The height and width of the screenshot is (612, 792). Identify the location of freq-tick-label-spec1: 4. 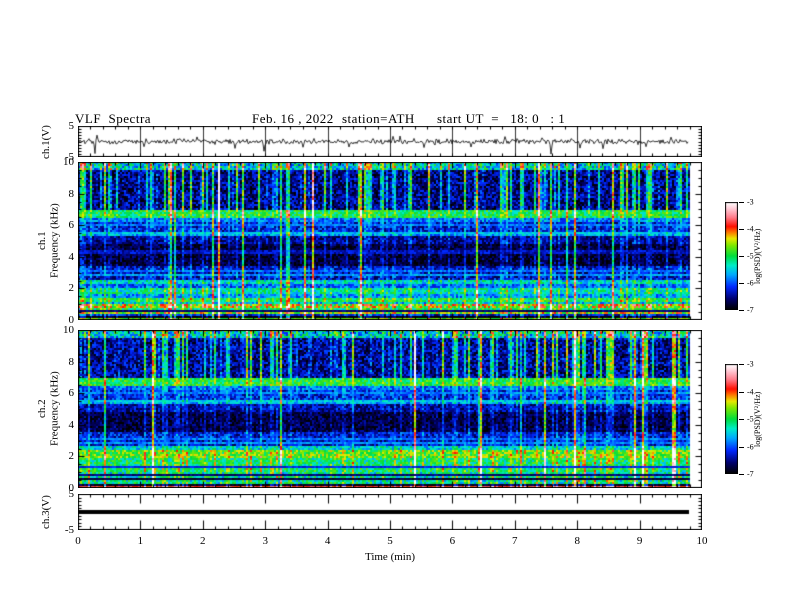
(71, 256).